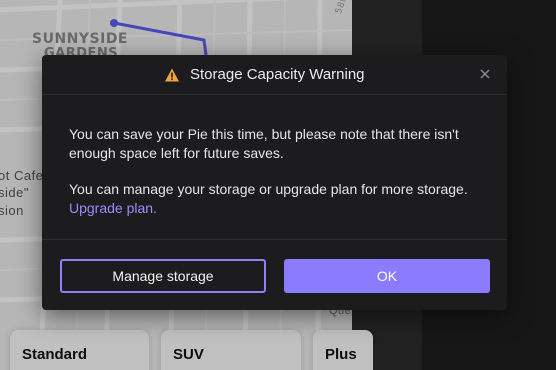 The height and width of the screenshot is (370, 556). Describe the element at coordinates (274, 239) in the screenshot. I see `dialog-divider` at that location.